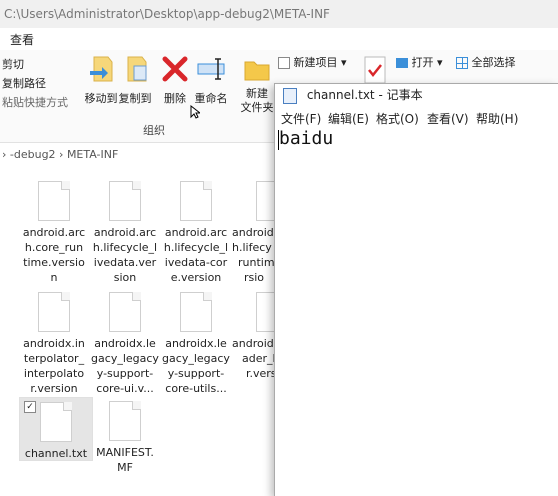 The height and width of the screenshot is (496, 558). I want to click on new-item-label: 新建项目, so click(315, 62).